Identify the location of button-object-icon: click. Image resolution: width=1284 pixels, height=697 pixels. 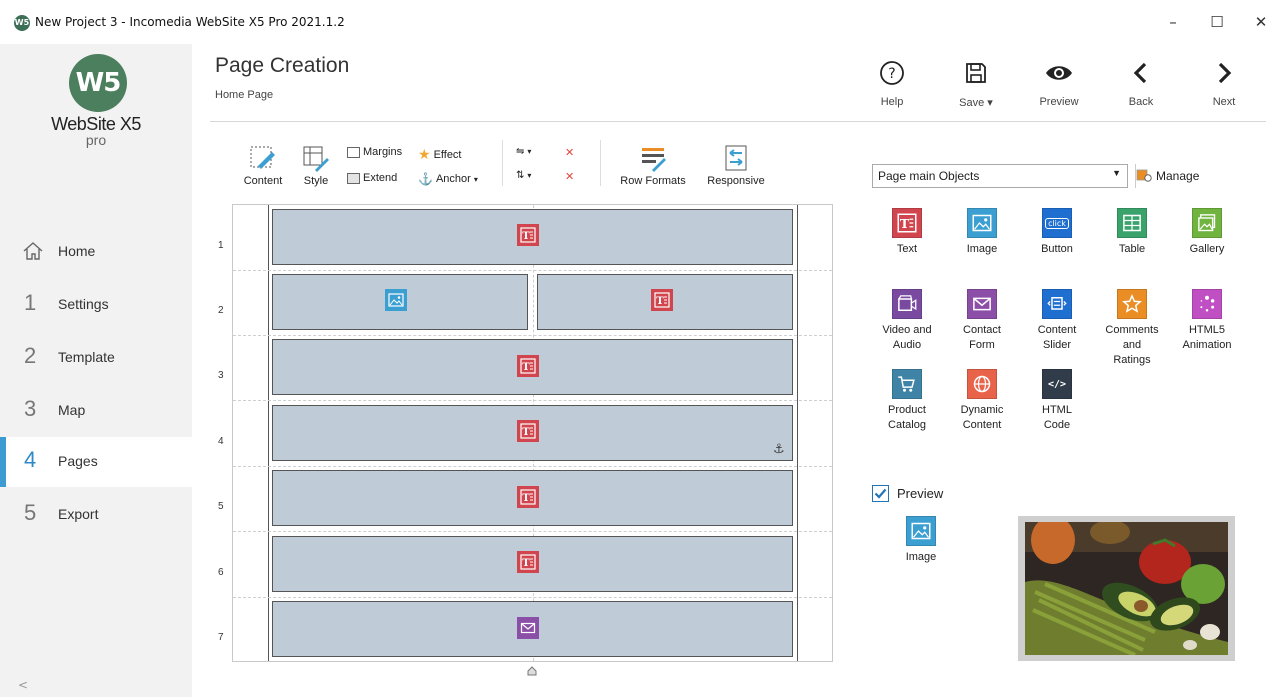
(1057, 223).